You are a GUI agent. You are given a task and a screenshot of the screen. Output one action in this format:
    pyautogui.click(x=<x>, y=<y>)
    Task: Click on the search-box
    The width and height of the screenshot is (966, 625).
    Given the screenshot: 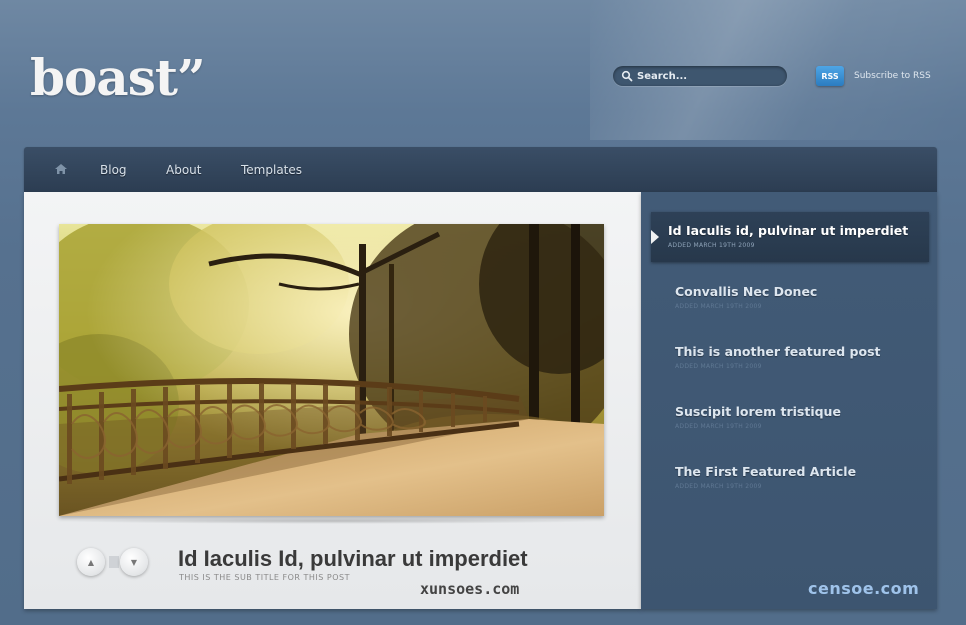 What is the action you would take?
    pyautogui.click(x=700, y=76)
    